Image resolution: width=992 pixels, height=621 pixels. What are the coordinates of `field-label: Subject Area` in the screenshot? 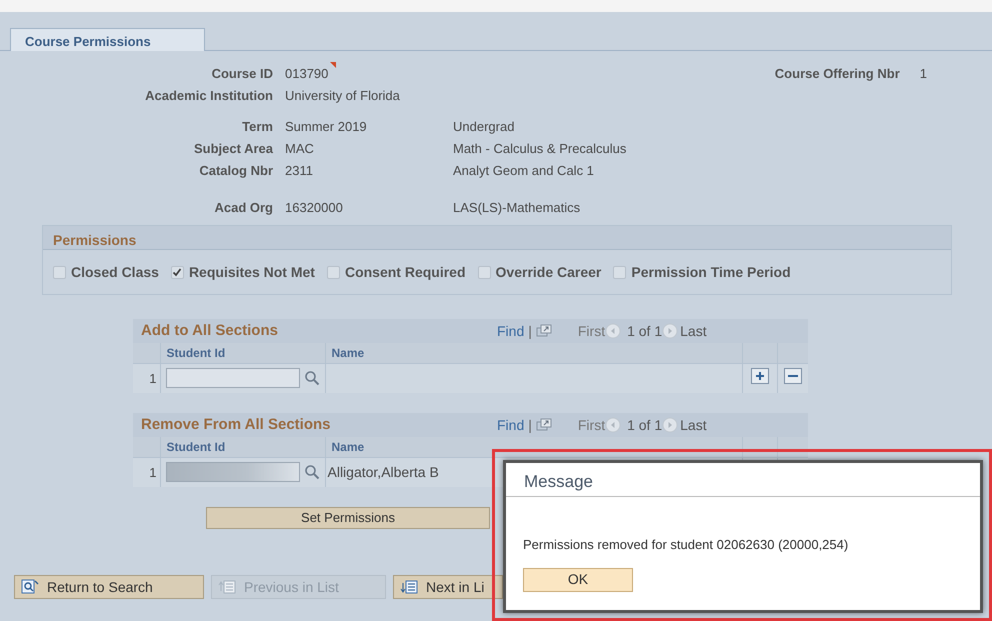 It's located at (233, 149).